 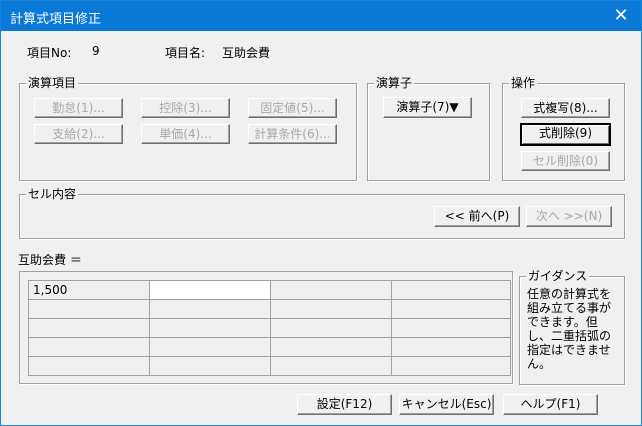 I want to click on delete-formula-button: 式削除(9), so click(x=565, y=134).